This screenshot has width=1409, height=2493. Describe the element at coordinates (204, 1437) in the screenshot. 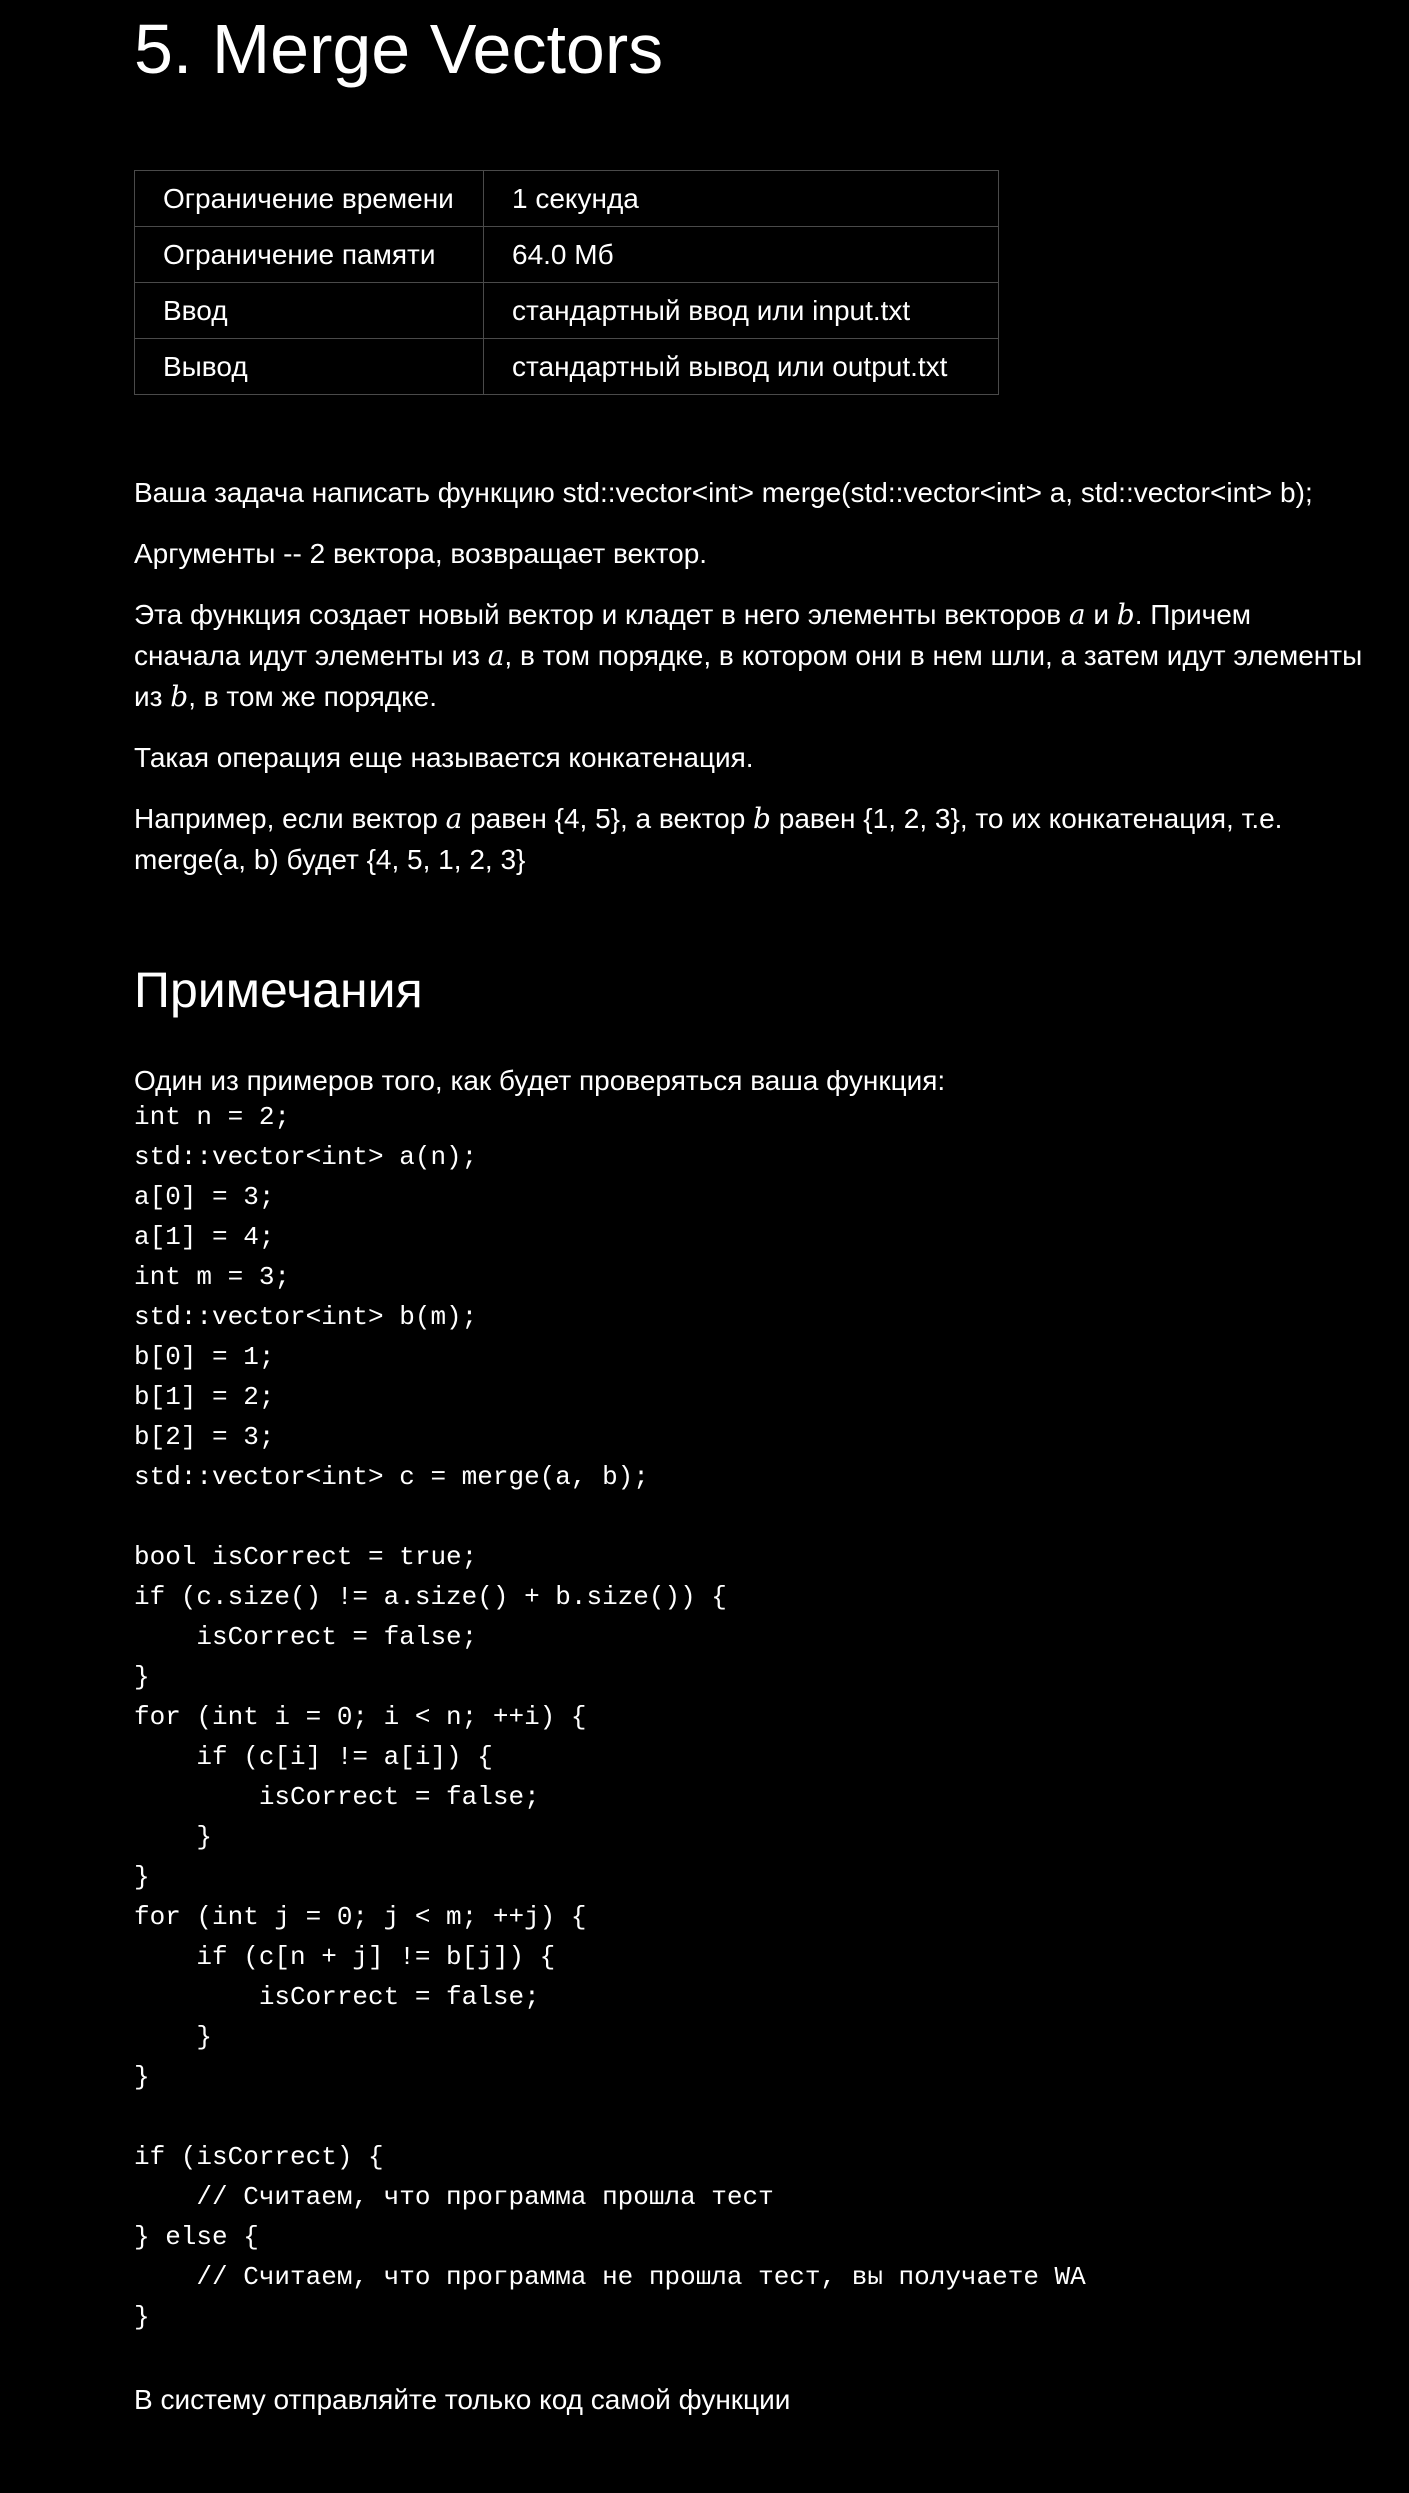

I see `code-line: b[2] = 3;` at that location.